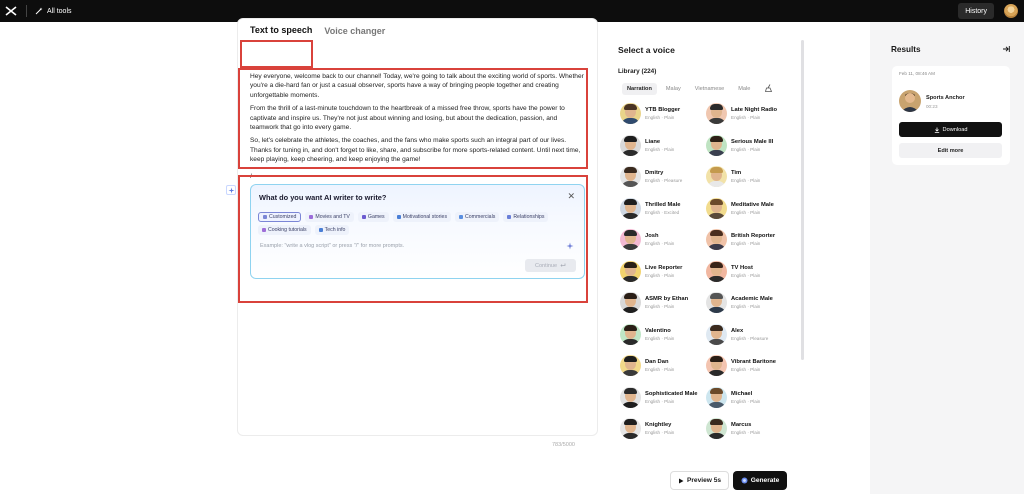  I want to click on chip-relationships: Relationships, so click(526, 217).